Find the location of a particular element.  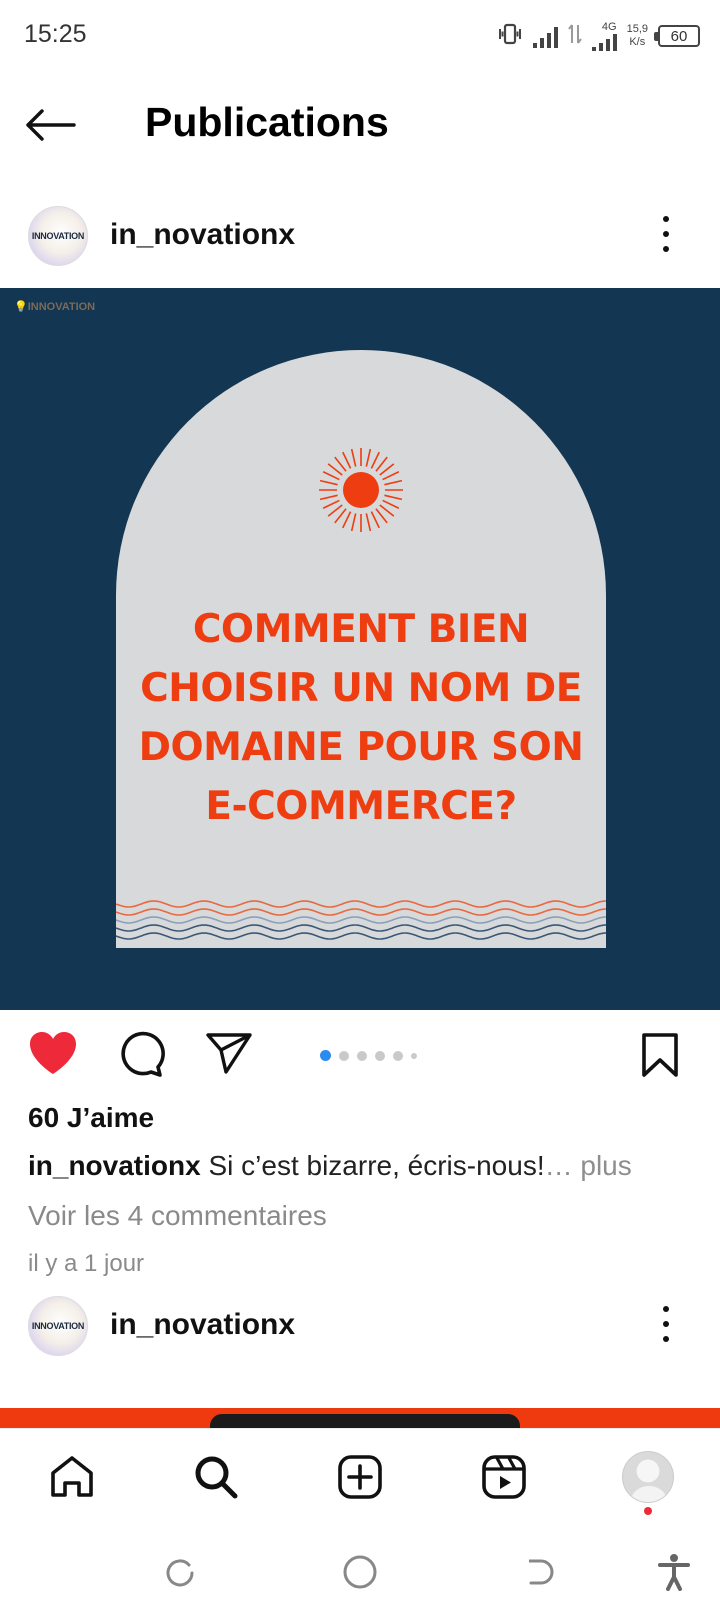

bottom-navigation is located at coordinates (360, 1478).